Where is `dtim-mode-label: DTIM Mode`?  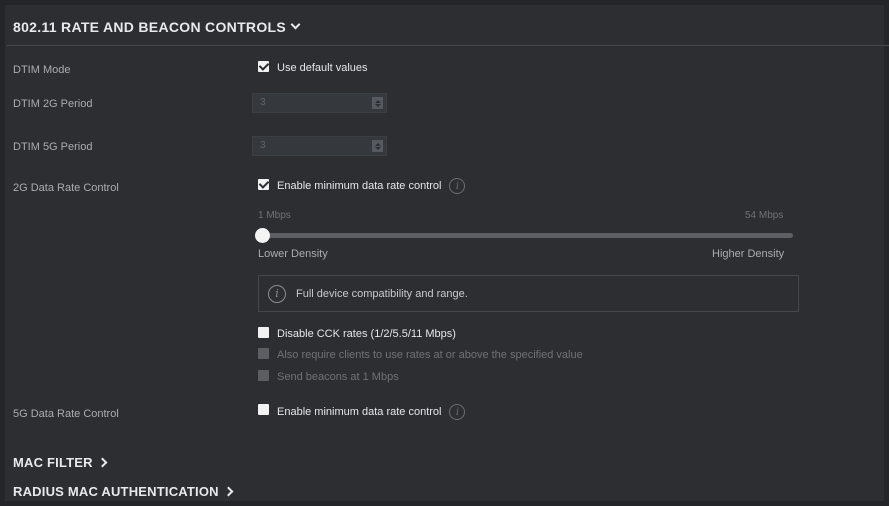
dtim-mode-label: DTIM Mode is located at coordinates (42, 70).